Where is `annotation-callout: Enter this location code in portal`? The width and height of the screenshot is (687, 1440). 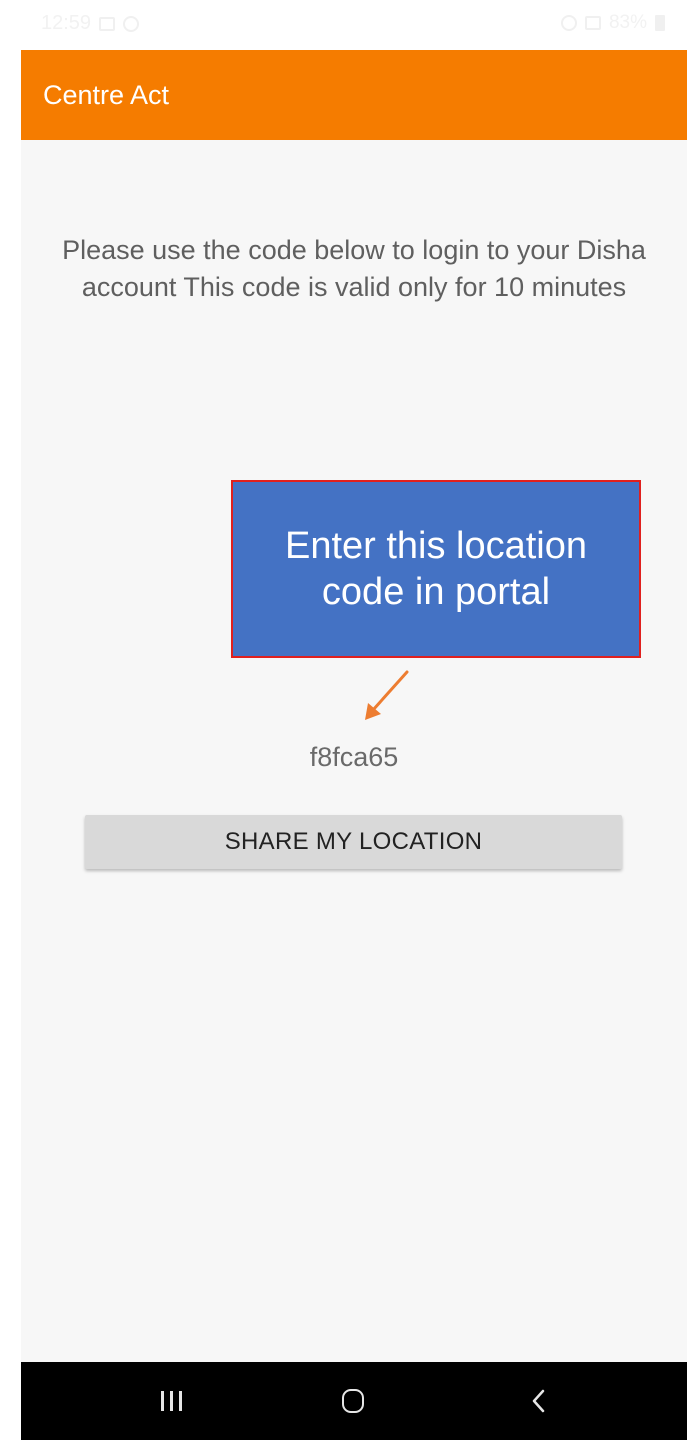
annotation-callout: Enter this location code in portal is located at coordinates (436, 569).